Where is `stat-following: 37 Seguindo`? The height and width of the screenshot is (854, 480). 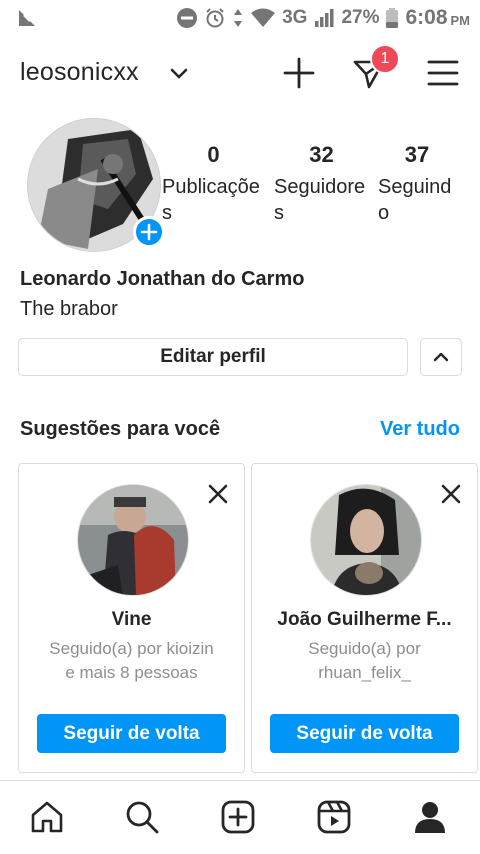 stat-following: 37 Seguindo is located at coordinates (429, 184).